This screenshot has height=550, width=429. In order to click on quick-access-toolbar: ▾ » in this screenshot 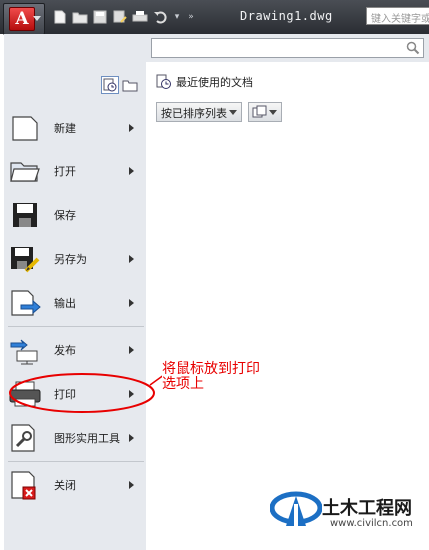, I will do `click(124, 17)`.